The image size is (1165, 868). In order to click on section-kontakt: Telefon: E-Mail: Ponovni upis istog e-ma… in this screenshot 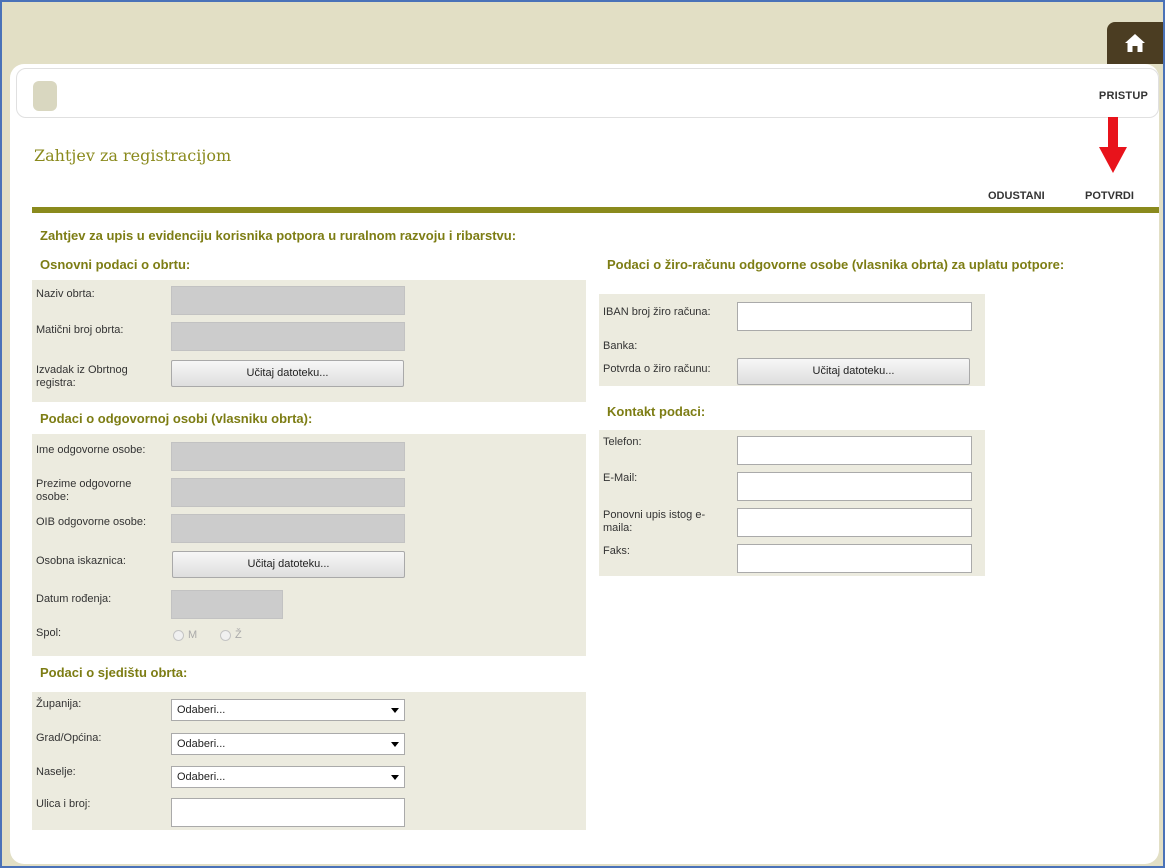, I will do `click(792, 503)`.